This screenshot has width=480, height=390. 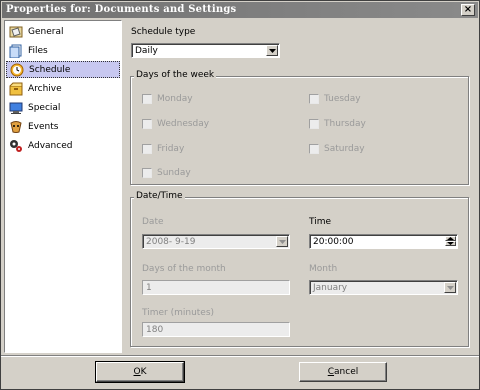 I want to click on monday-label: Monday, so click(x=175, y=99).